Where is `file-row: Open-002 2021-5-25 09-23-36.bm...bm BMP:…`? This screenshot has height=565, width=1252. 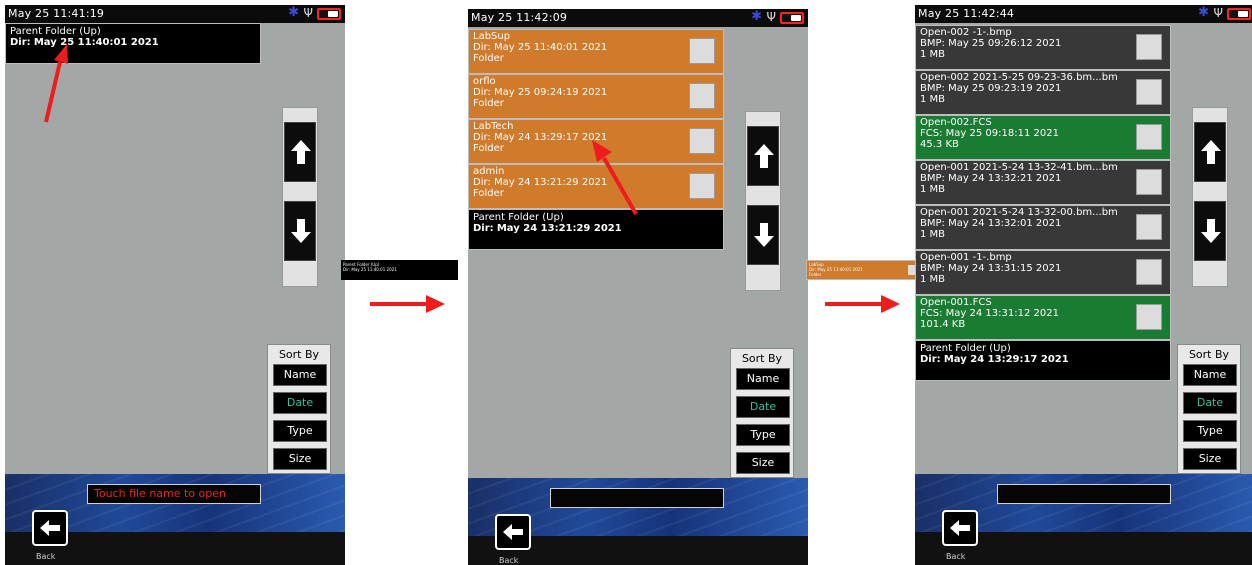 file-row: Open-002 2021-5-25 09-23-36.bm...bm BMP:… is located at coordinates (1043, 92).